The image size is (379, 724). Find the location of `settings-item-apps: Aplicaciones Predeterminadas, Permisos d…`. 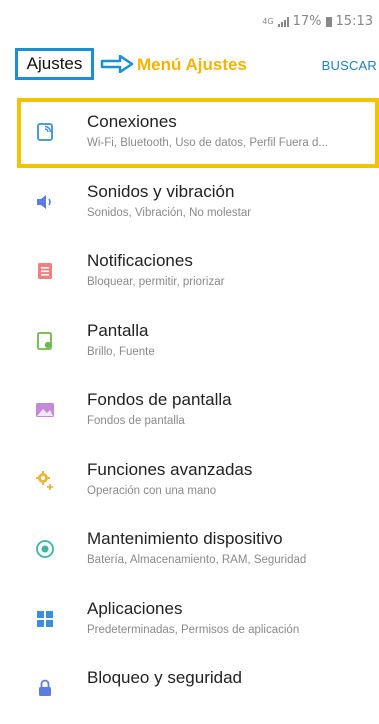

settings-item-apps: Aplicaciones Predeterminadas, Permisos d… is located at coordinates (189, 620).